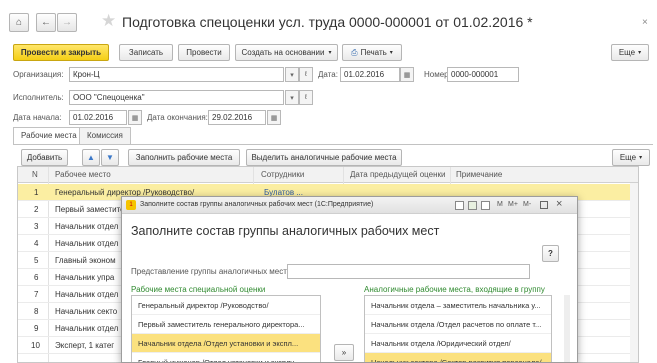 Image resolution: width=657 pixels, height=363 pixels. I want to click on dialog-scrollbar, so click(567, 328).